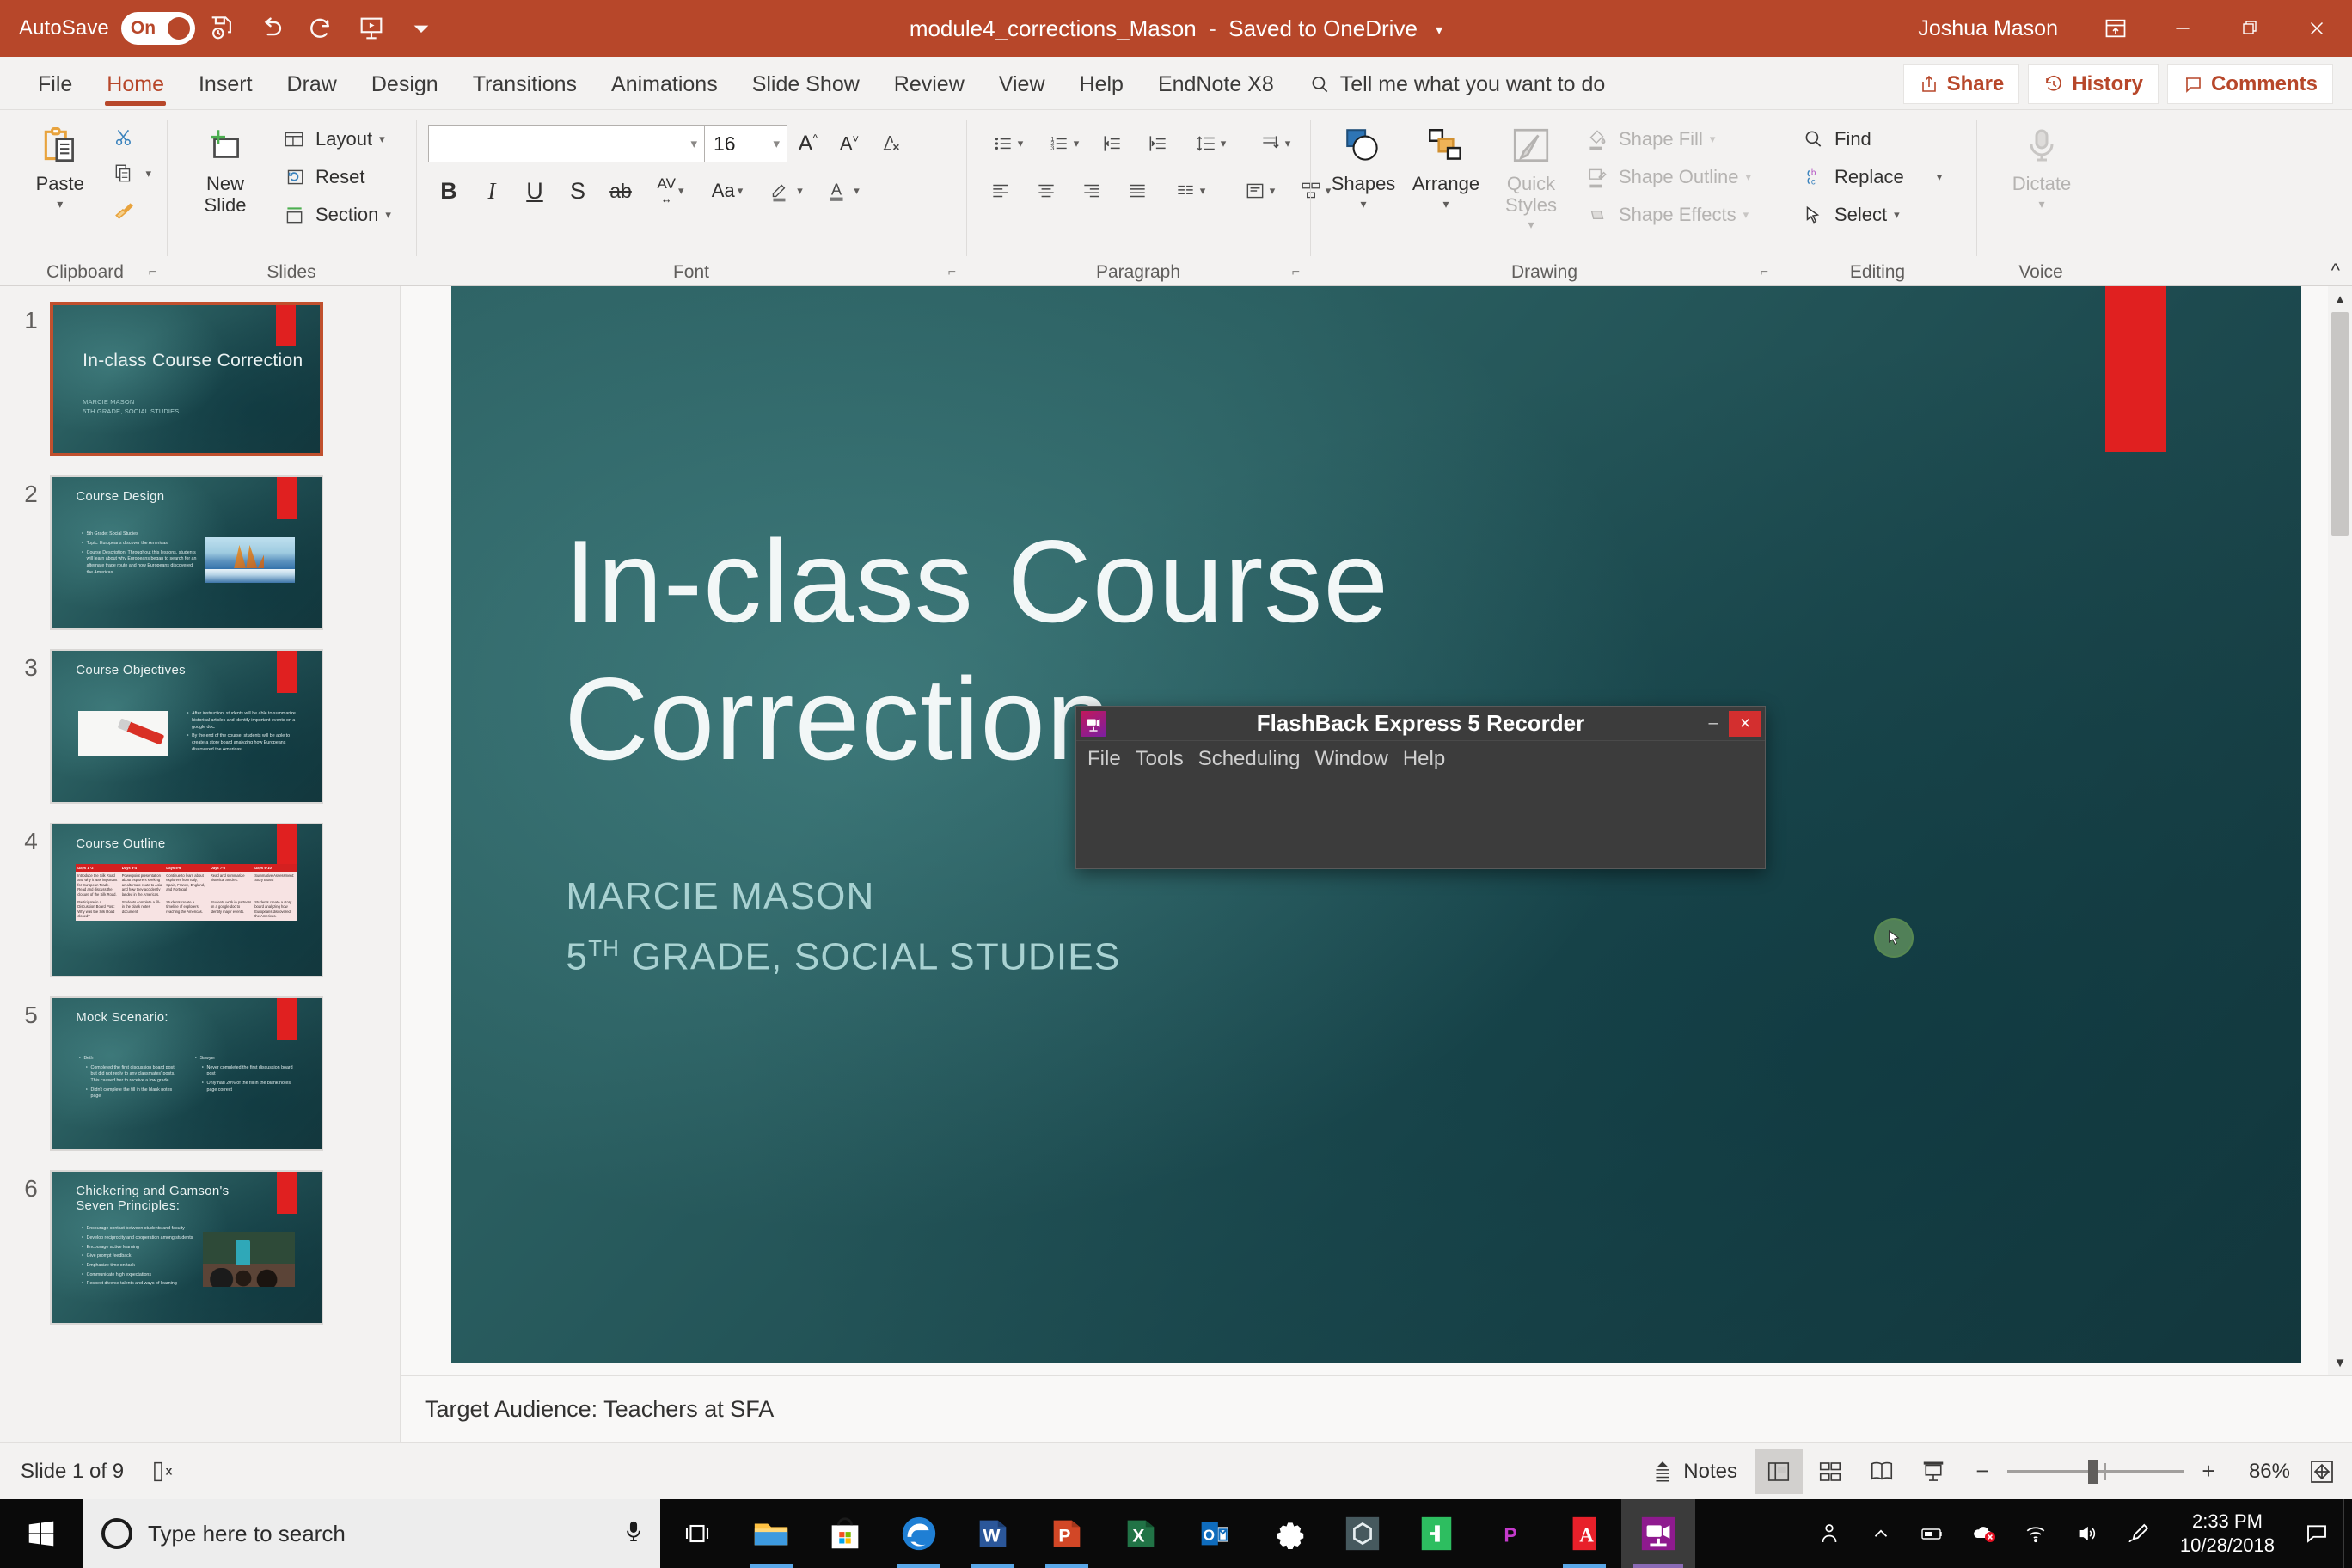 The height and width of the screenshot is (1568, 2352). Describe the element at coordinates (1203, 191) in the screenshot. I see `columns-caret-icon: ▾` at that location.